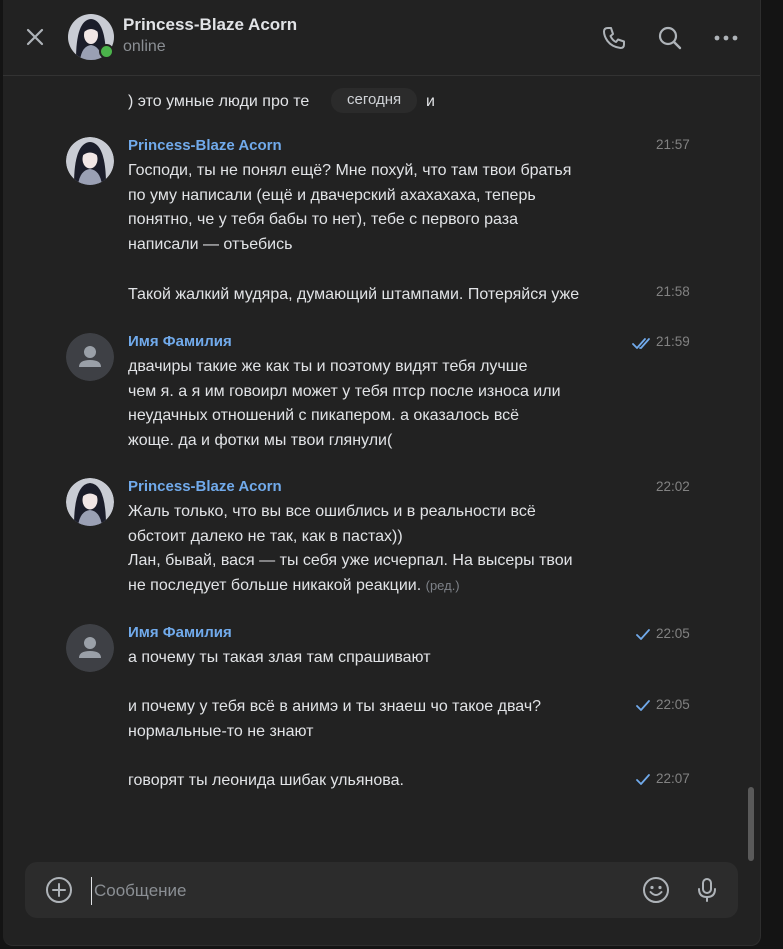  I want to click on contact-status: online, so click(144, 46).